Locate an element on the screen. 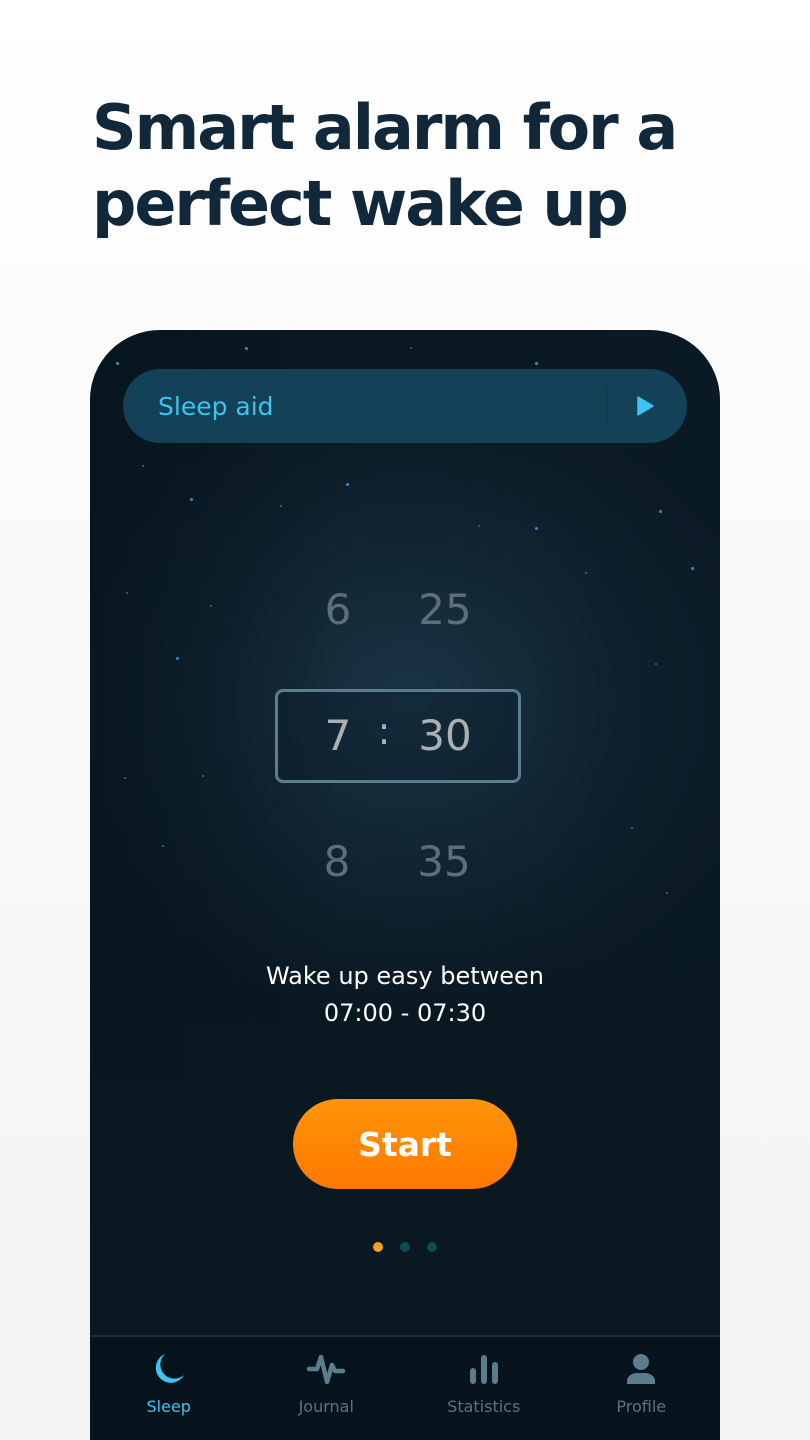  person-icon is located at coordinates (641, 1369).